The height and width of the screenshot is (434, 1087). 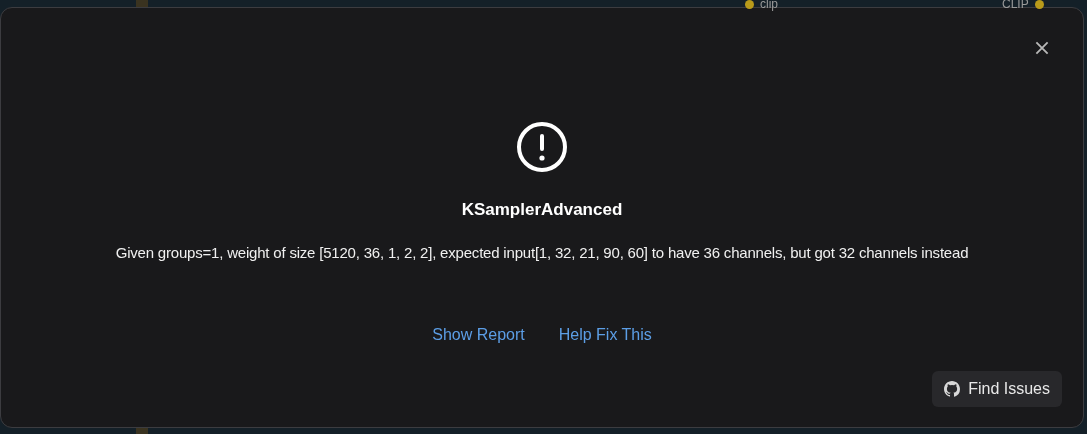 What do you see at coordinates (952, 389) in the screenshot?
I see `github-icon` at bounding box center [952, 389].